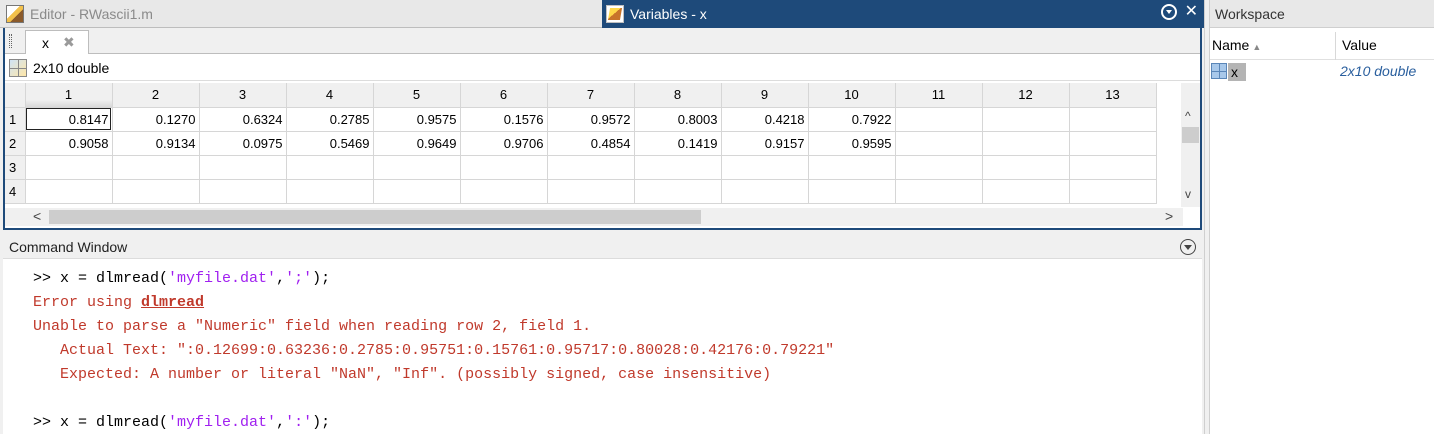 The height and width of the screenshot is (434, 1434). I want to click on column-header: 9, so click(765, 95).